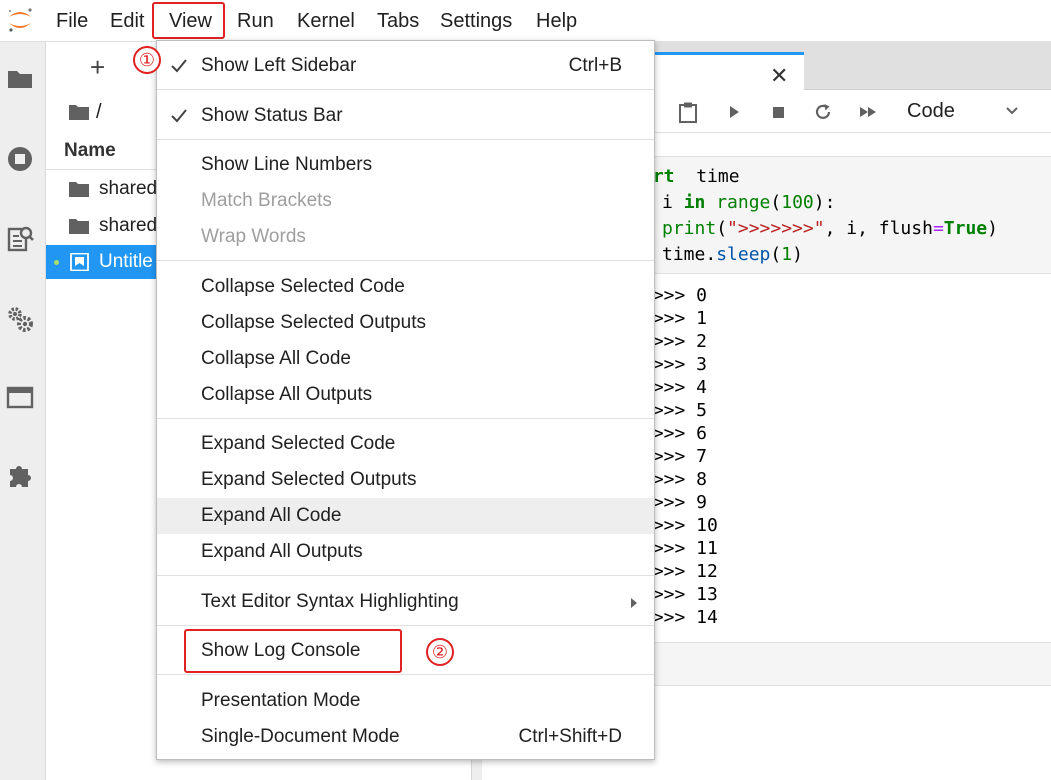 This screenshot has height=780, width=1051. I want to click on menu-item-collapse-selected-outputs: Collapse Selected Outputs, so click(405, 323).